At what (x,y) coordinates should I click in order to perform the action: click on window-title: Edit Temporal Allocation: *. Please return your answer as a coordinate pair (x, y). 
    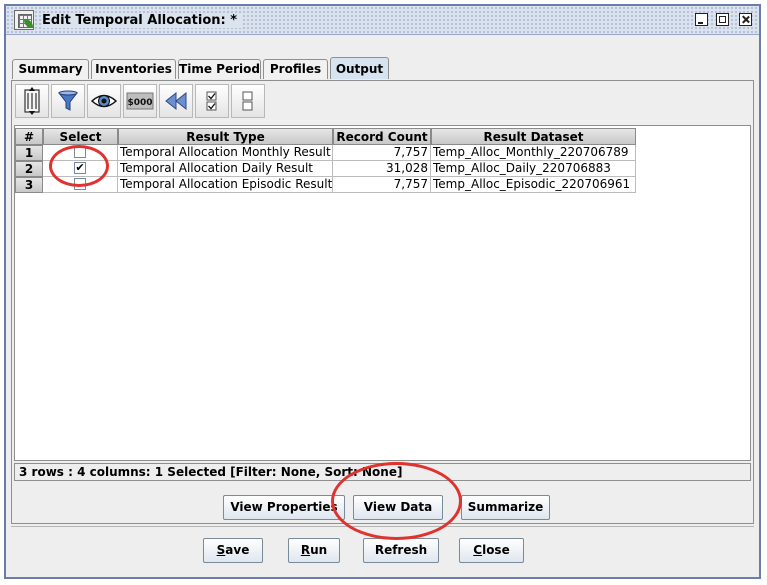
    Looking at the image, I should click on (142, 20).